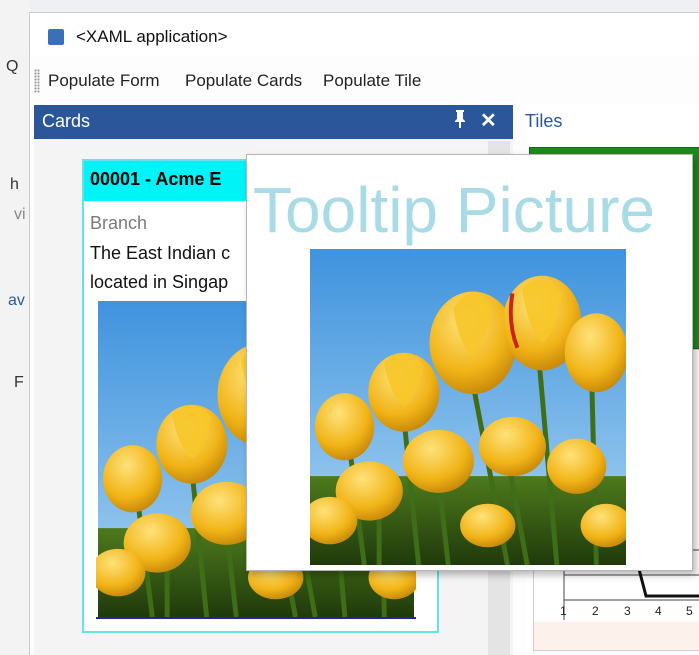  I want to click on window-title: <XAML application>, so click(152, 36).